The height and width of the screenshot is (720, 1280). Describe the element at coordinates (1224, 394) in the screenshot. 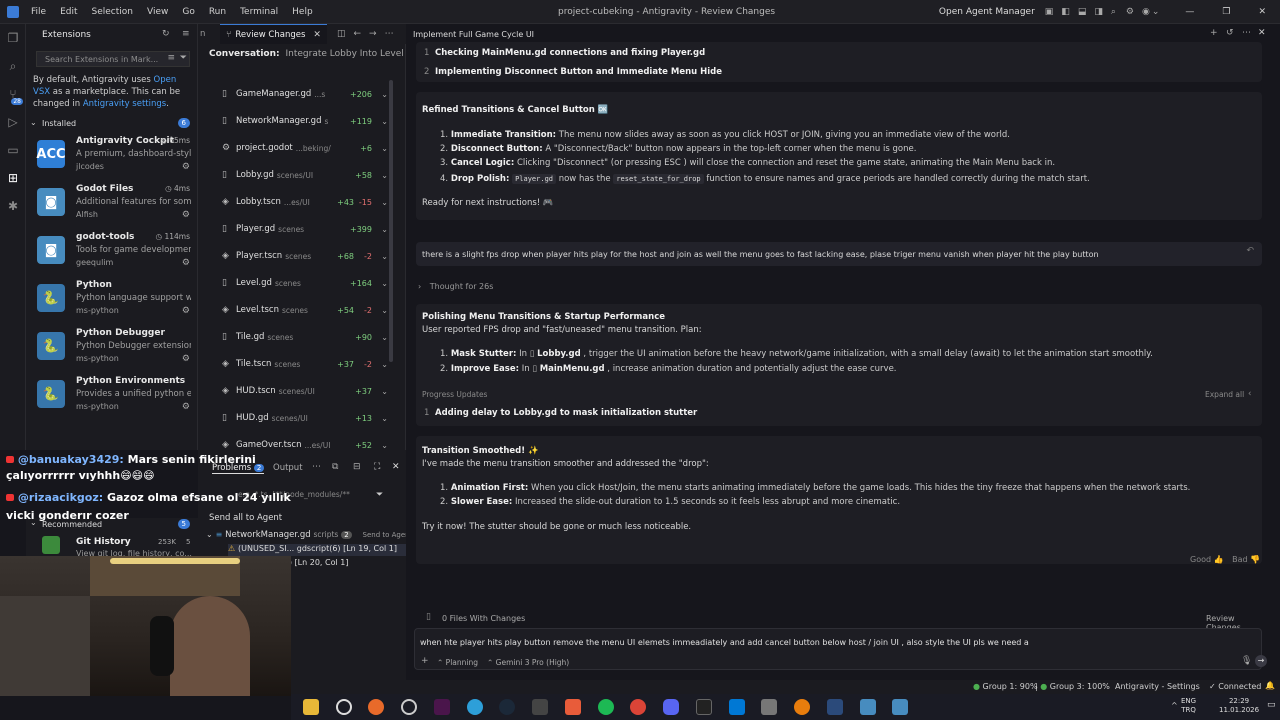

I see `expand-all-button: Expand all` at that location.